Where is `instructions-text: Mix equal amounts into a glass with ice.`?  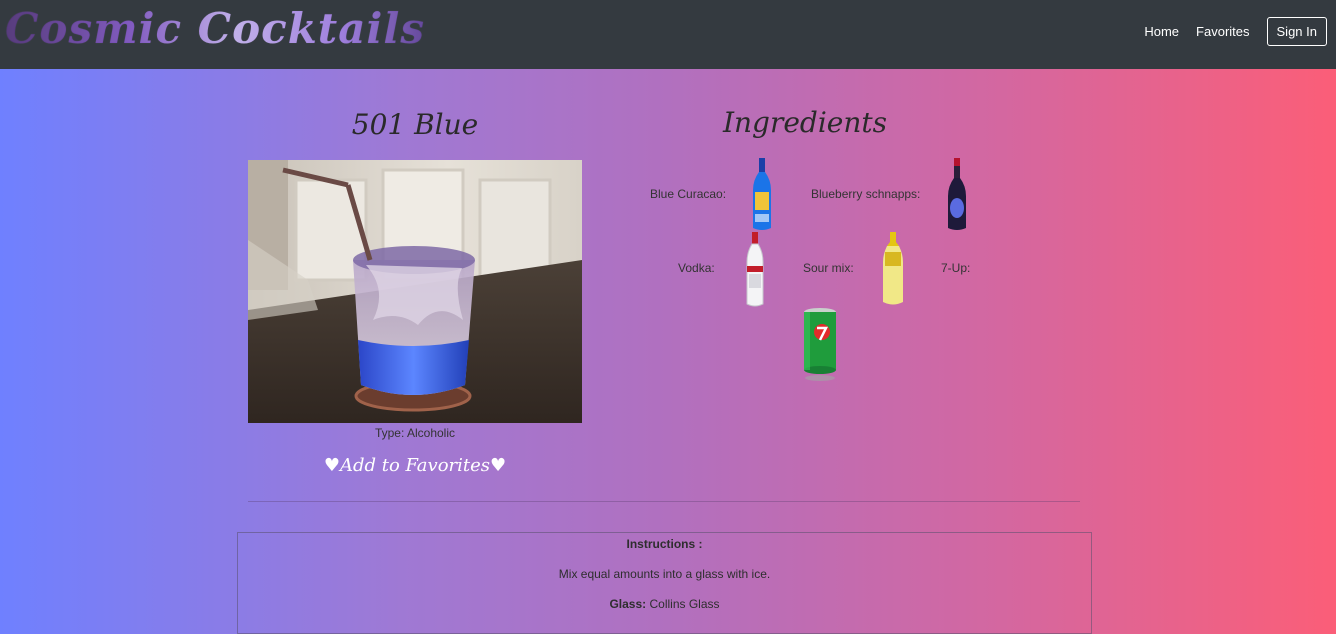 instructions-text: Mix equal amounts into a glass with ice. is located at coordinates (664, 574).